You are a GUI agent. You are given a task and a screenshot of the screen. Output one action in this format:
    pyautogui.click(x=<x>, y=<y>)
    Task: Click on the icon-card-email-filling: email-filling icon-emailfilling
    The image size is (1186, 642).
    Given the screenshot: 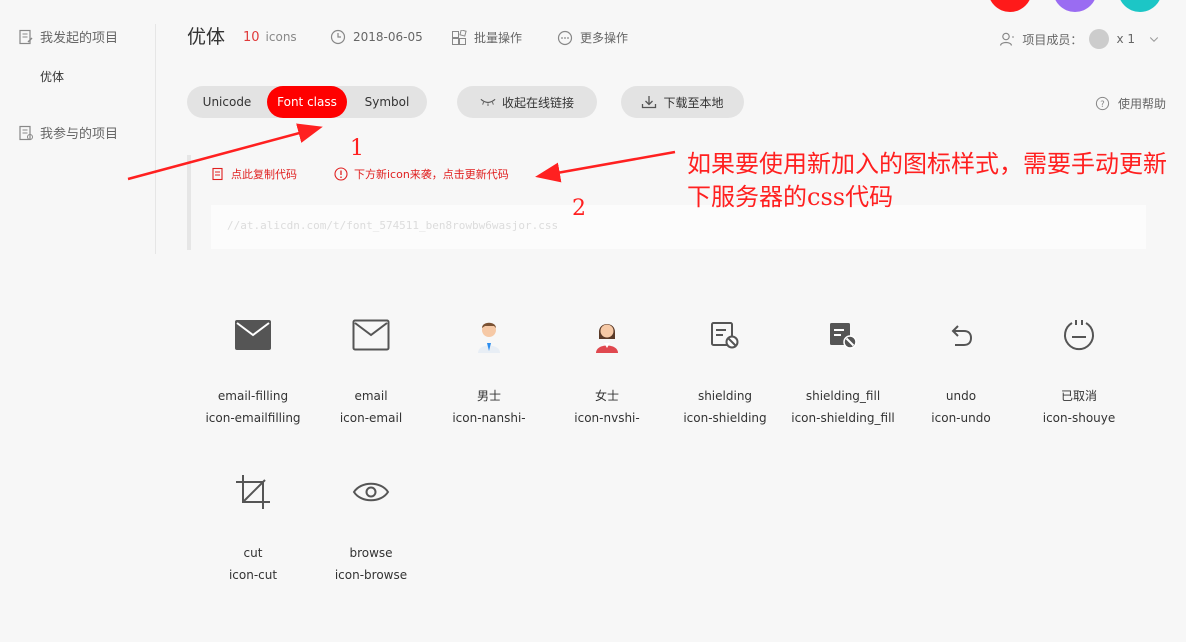 What is the action you would take?
    pyautogui.click(x=253, y=371)
    